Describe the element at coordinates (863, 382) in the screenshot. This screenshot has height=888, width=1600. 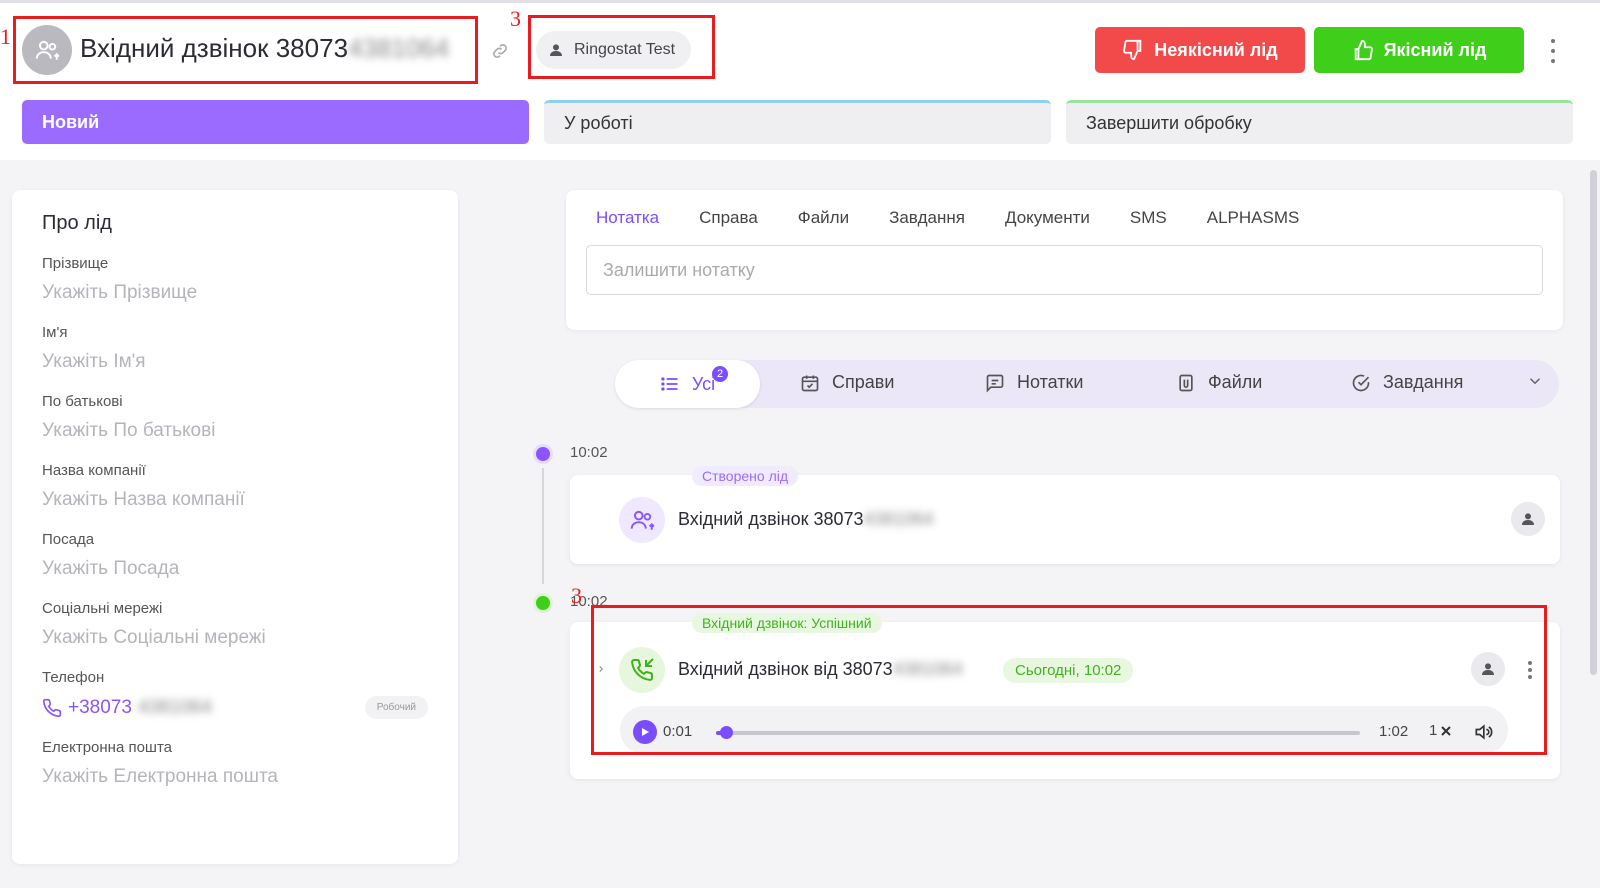
I see `filter-cases-label: Справи` at that location.